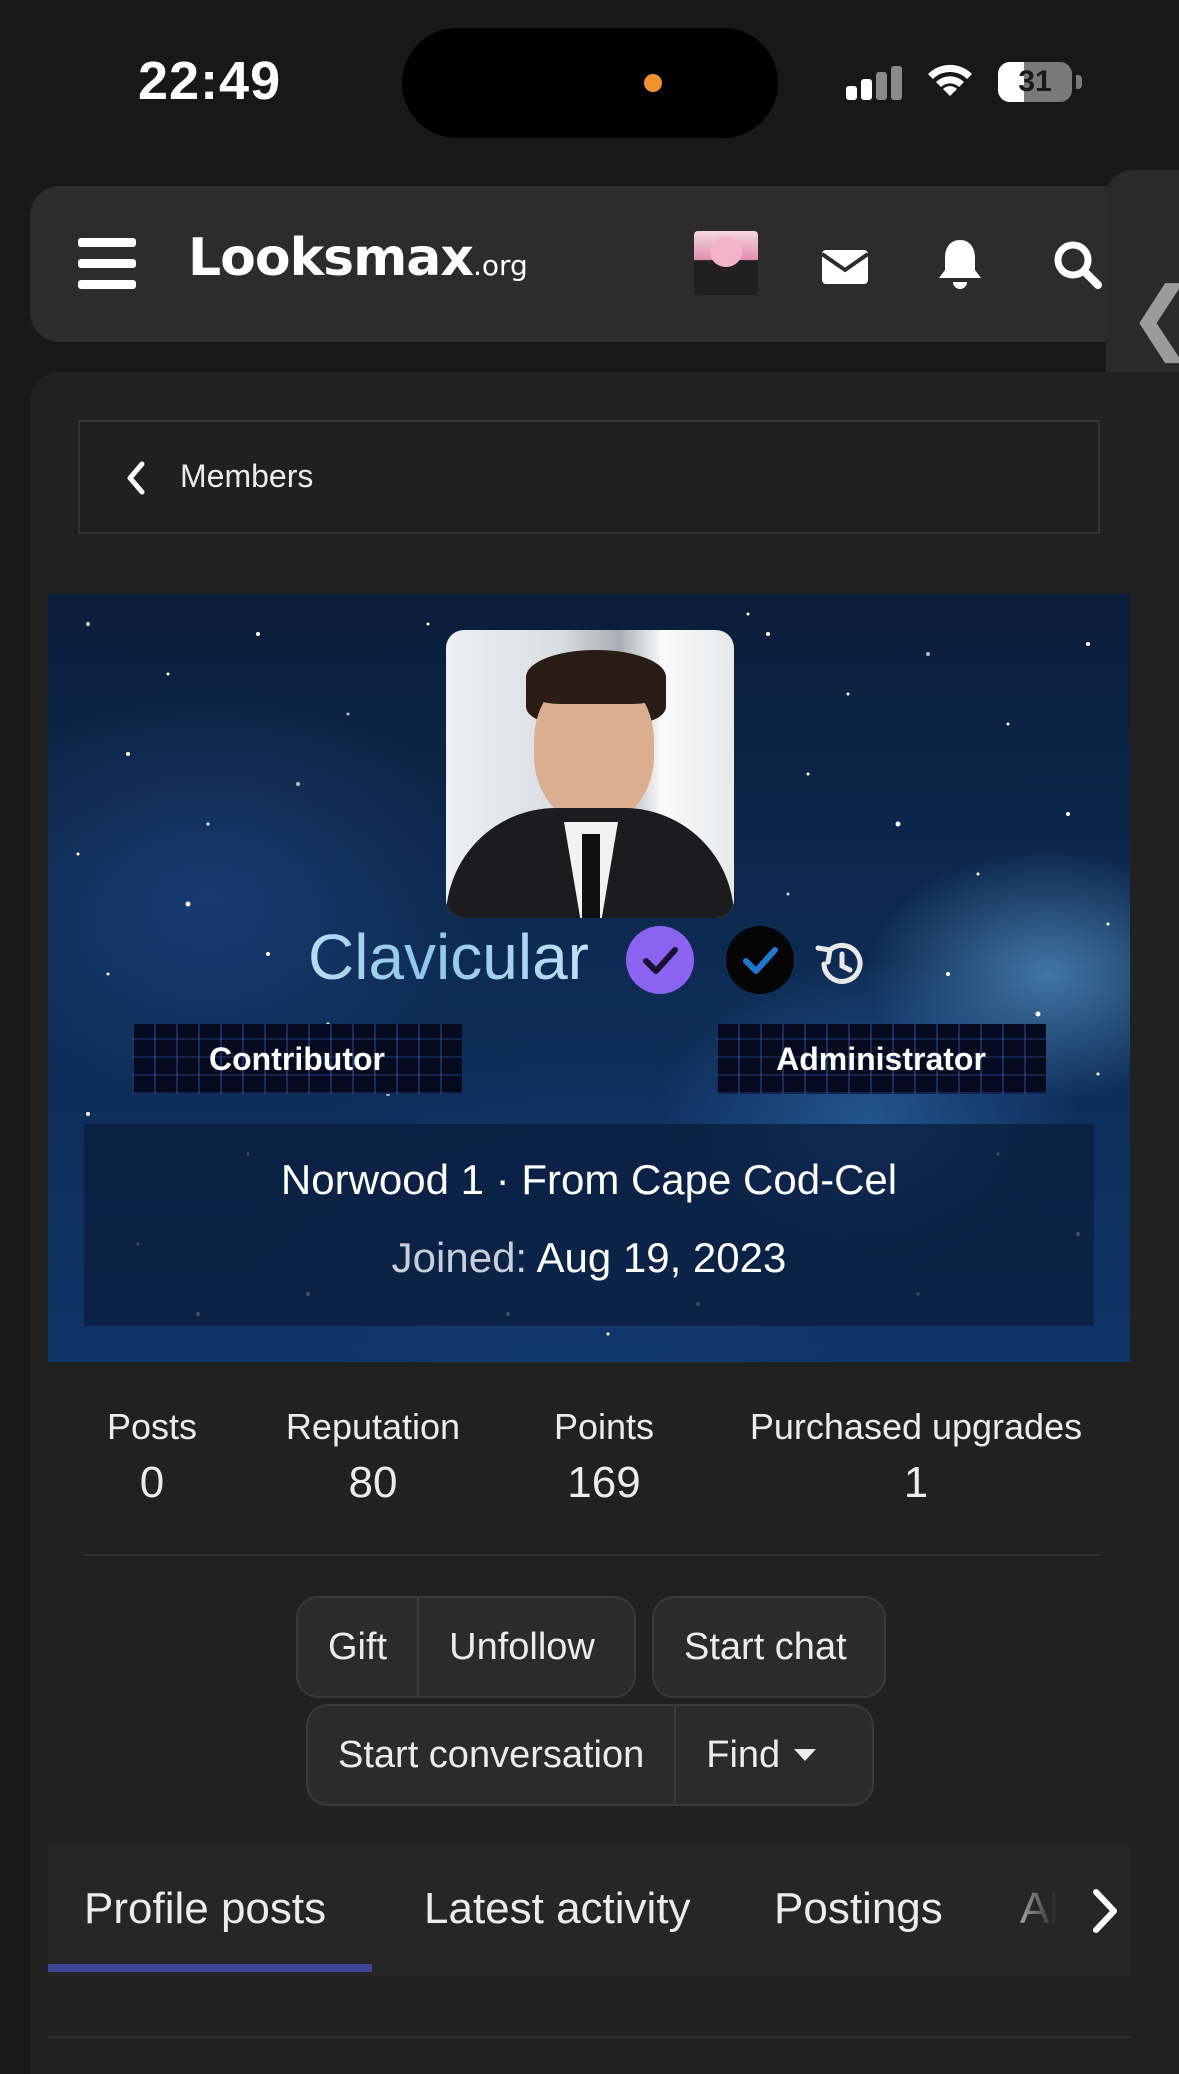  Describe the element at coordinates (297, 1059) in the screenshot. I see `role-banner-contributor: Contributor` at that location.